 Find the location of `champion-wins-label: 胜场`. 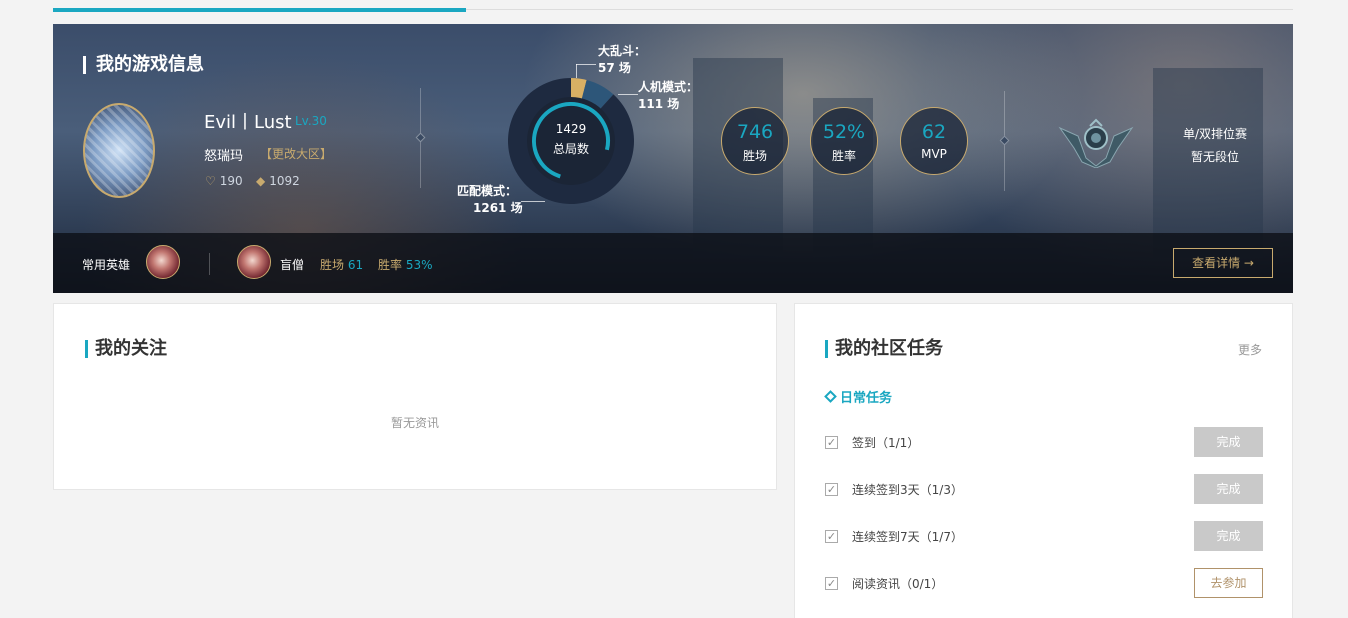

champion-wins-label: 胜场 is located at coordinates (332, 265).